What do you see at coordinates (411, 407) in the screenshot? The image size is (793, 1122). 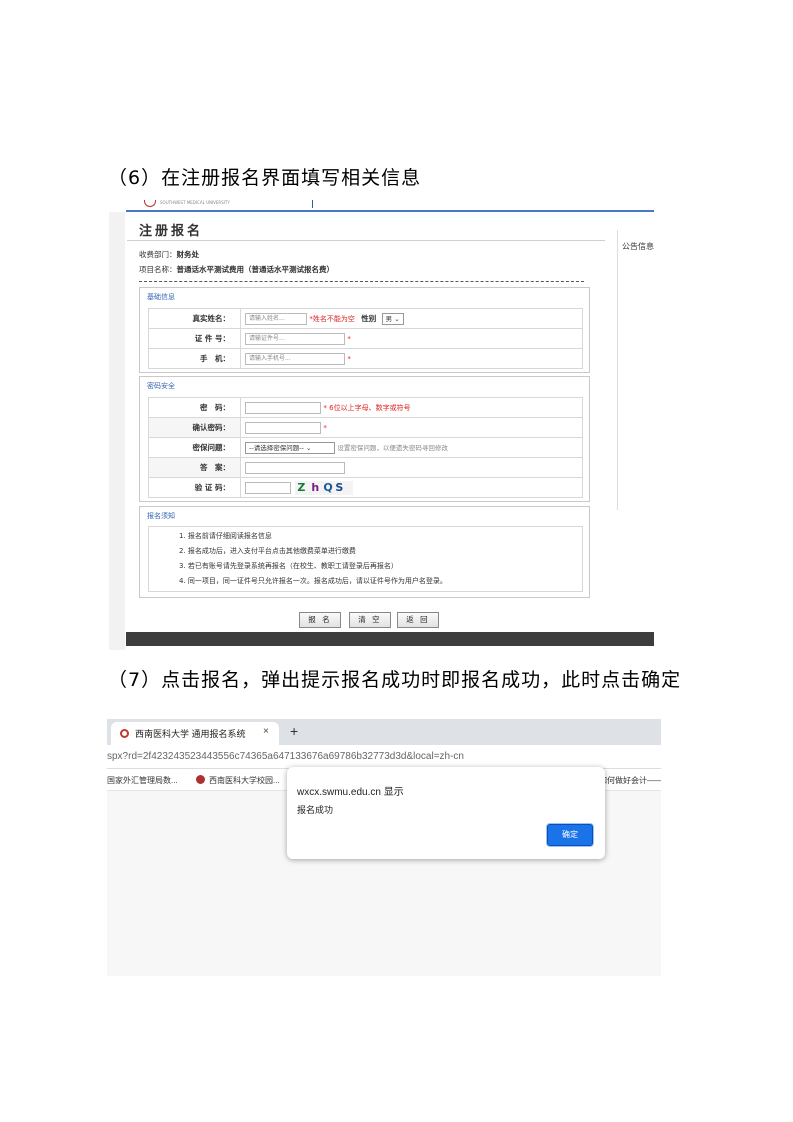 I see `password-cell: * 6位以上字母、数字或符号` at bounding box center [411, 407].